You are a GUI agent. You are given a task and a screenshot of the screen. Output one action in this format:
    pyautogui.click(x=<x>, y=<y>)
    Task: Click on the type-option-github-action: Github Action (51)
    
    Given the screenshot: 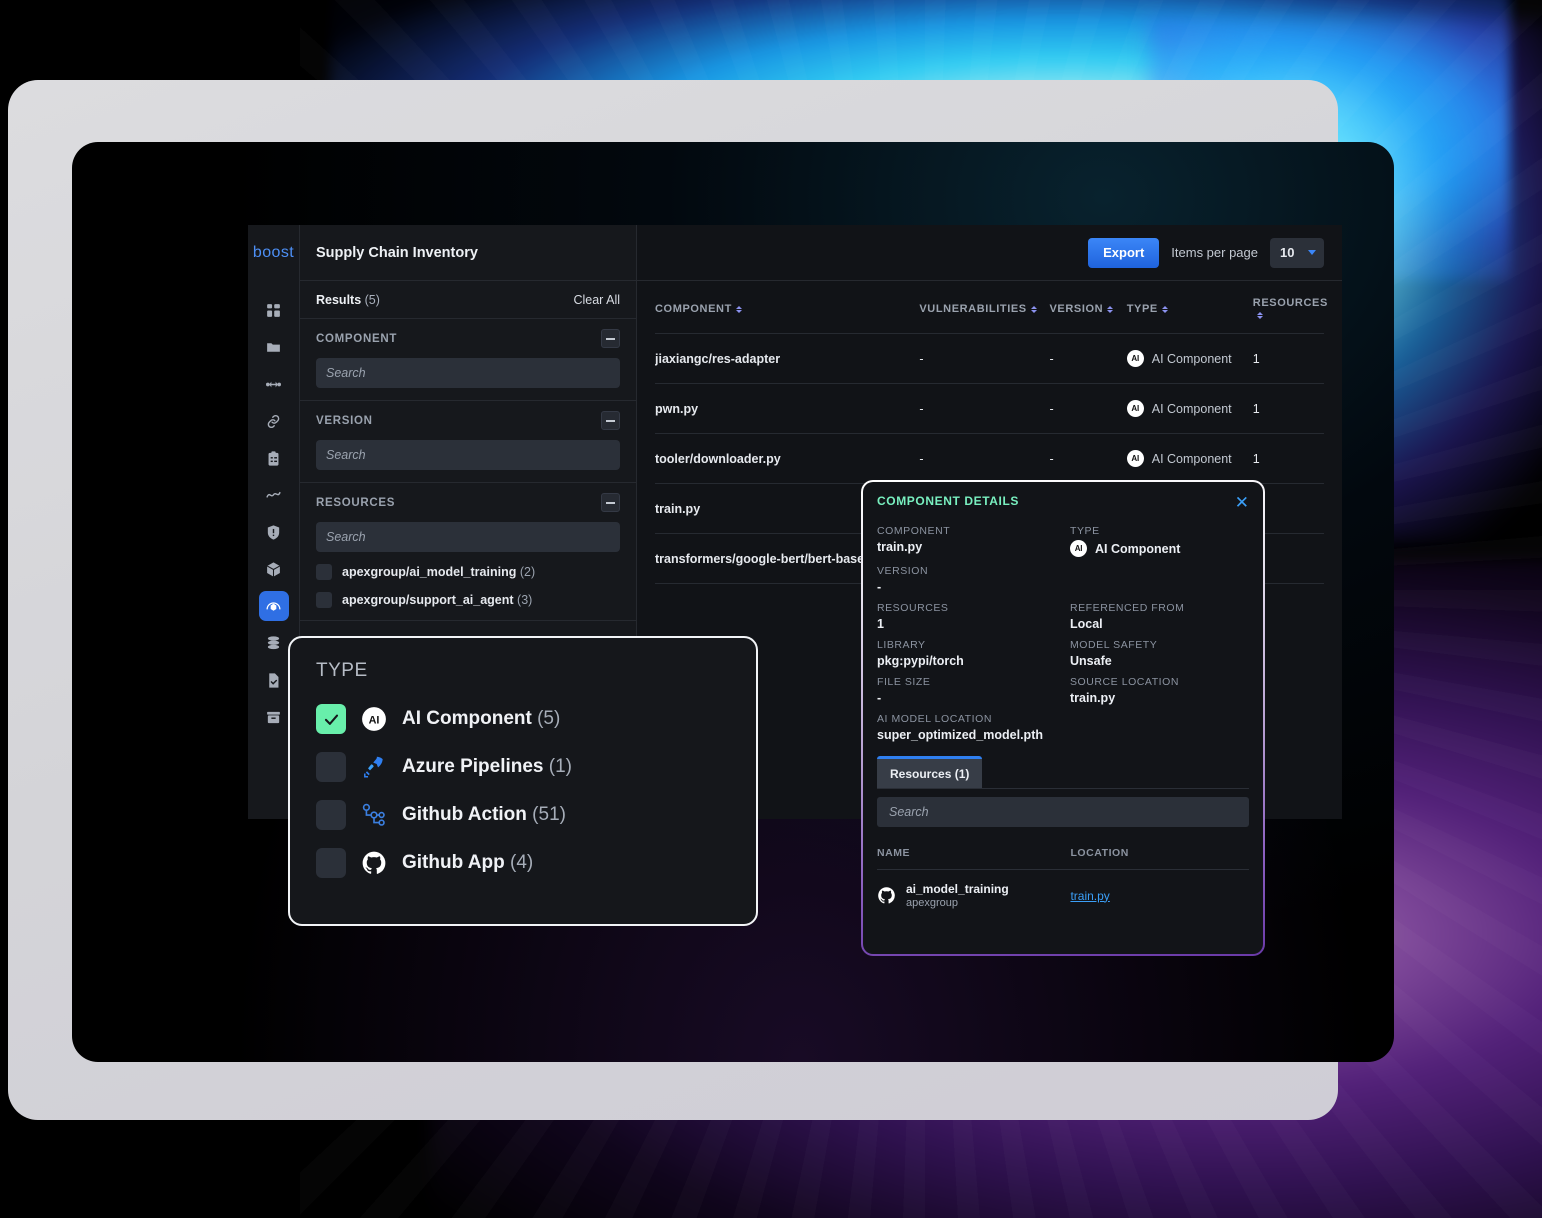 What is the action you would take?
    pyautogui.click(x=523, y=815)
    